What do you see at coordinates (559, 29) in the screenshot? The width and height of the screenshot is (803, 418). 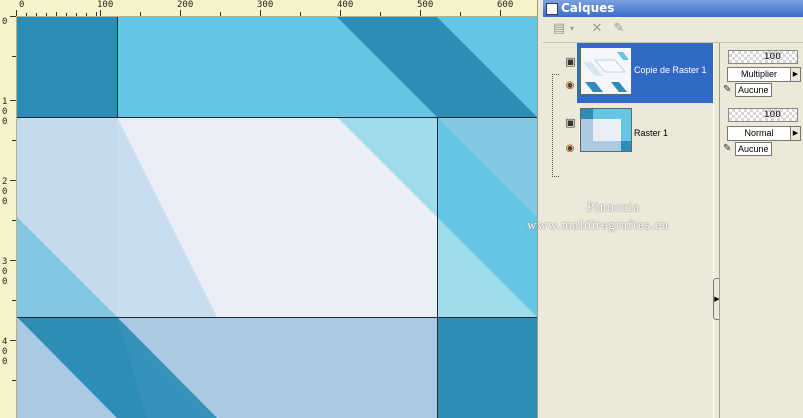 I see `new-layer-icon: ▤` at bounding box center [559, 29].